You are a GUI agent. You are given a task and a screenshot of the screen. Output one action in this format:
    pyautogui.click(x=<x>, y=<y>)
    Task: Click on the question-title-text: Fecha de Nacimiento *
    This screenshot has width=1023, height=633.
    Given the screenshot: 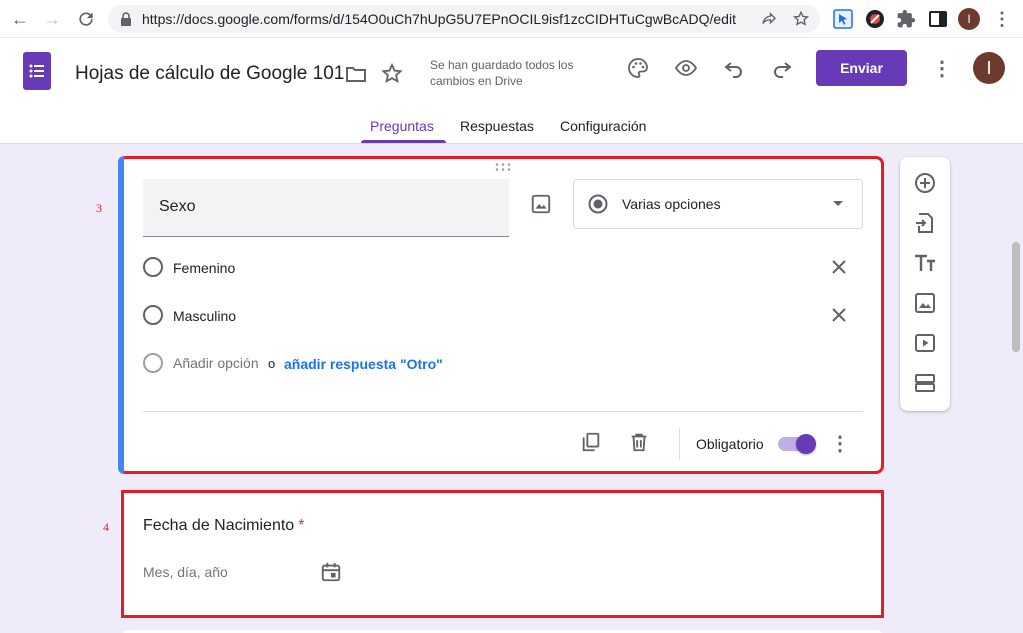 What is the action you would take?
    pyautogui.click(x=223, y=526)
    